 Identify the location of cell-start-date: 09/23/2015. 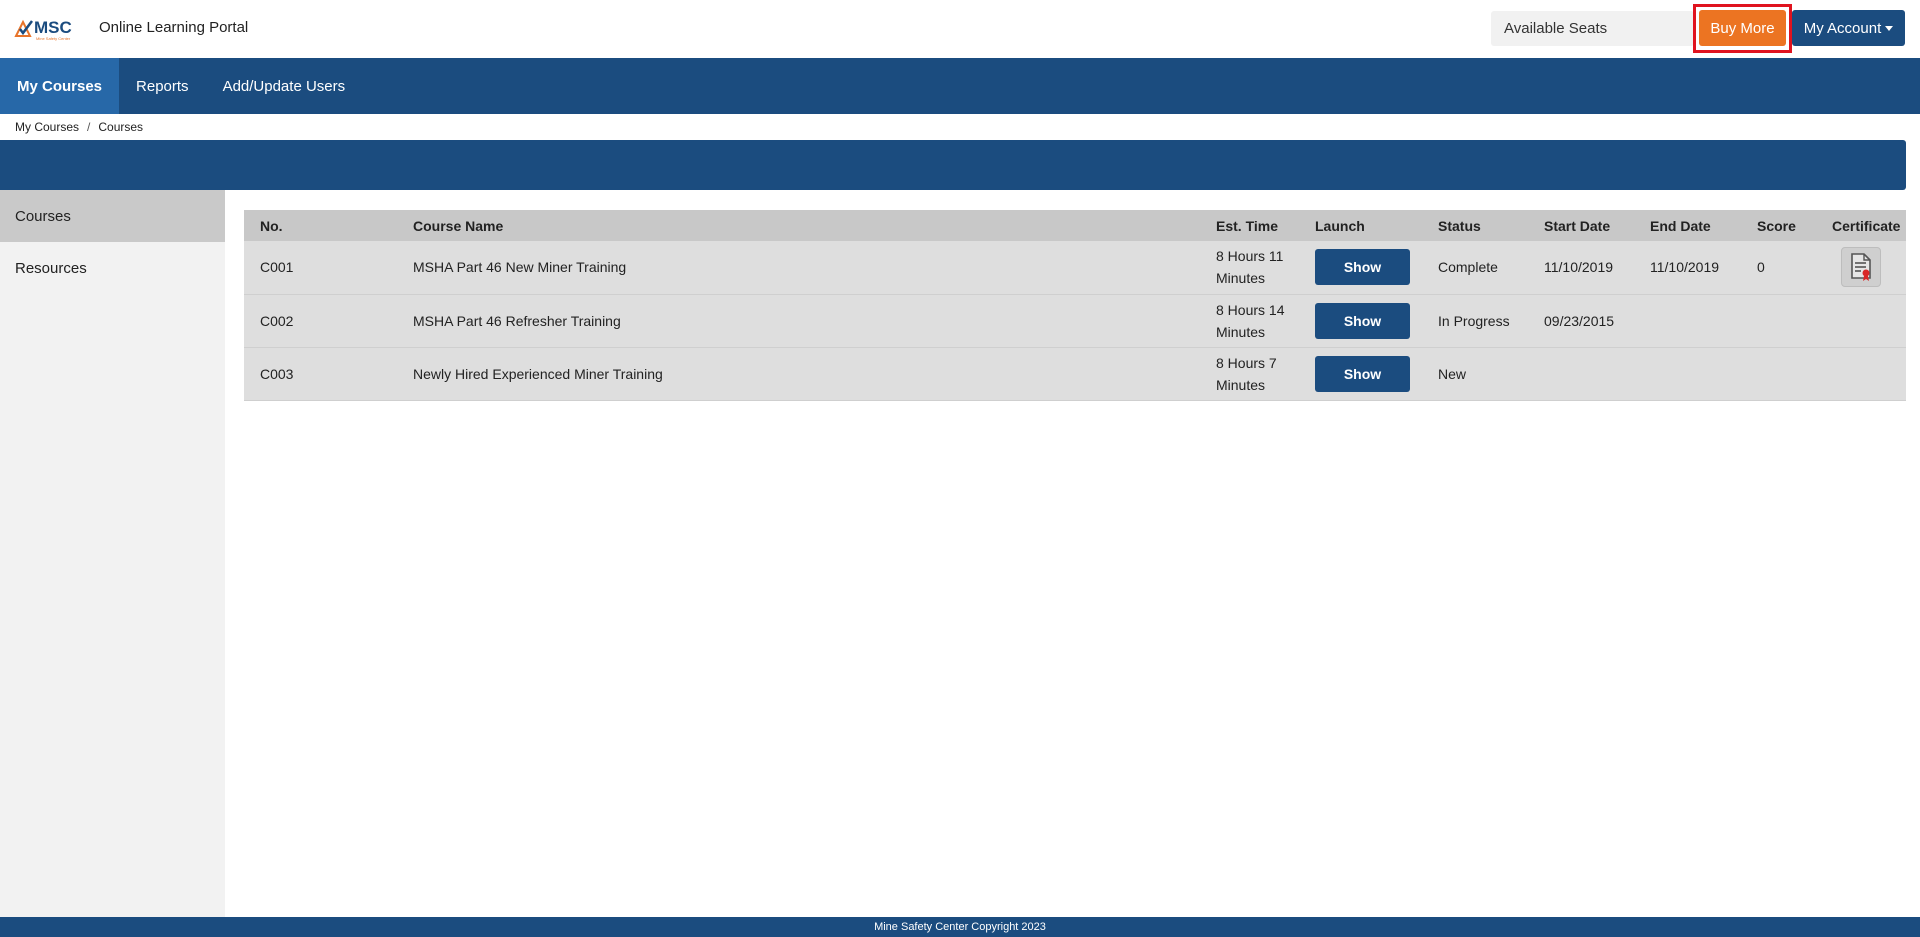
(1579, 320).